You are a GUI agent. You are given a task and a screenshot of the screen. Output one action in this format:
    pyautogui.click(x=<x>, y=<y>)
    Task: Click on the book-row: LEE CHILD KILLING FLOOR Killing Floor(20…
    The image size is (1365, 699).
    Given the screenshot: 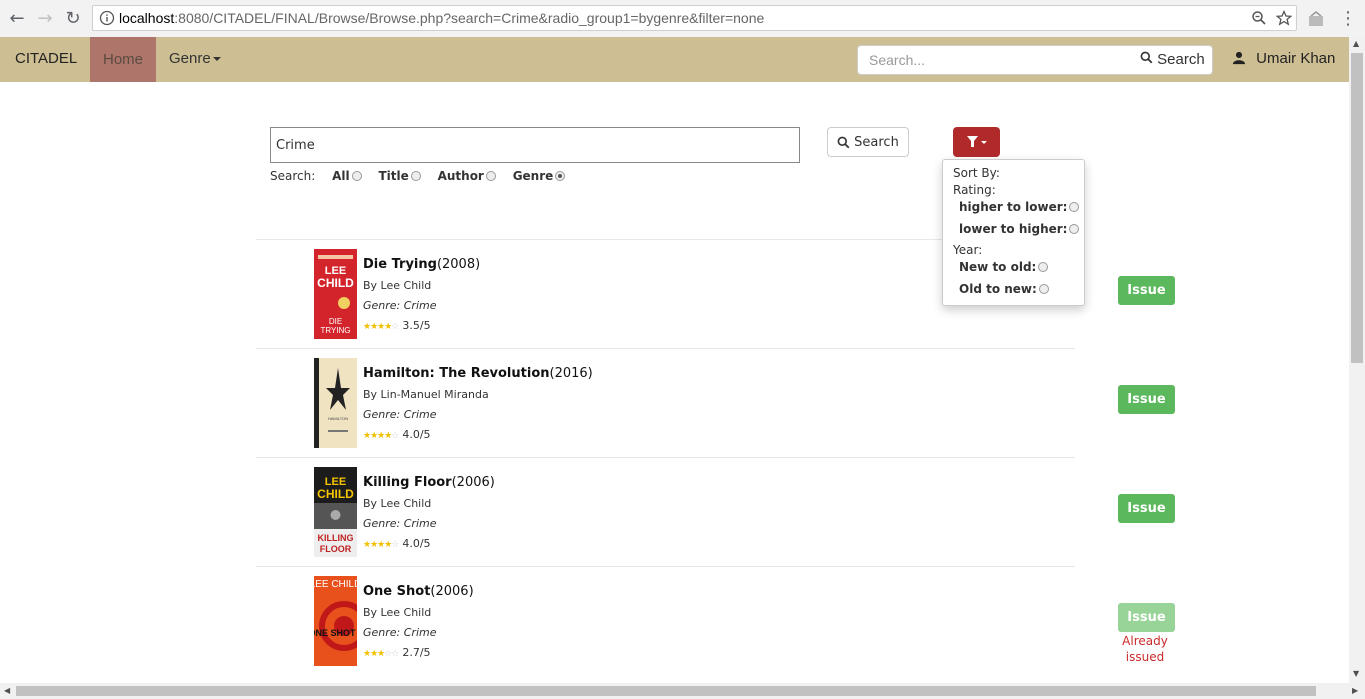 What is the action you would take?
    pyautogui.click(x=665, y=512)
    